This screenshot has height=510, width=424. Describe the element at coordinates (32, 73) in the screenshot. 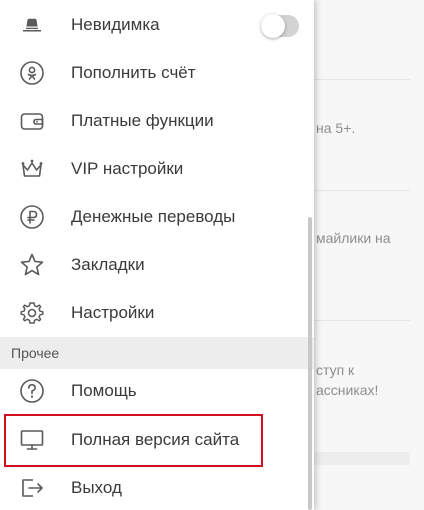

I see `ok-coin-icon` at that location.